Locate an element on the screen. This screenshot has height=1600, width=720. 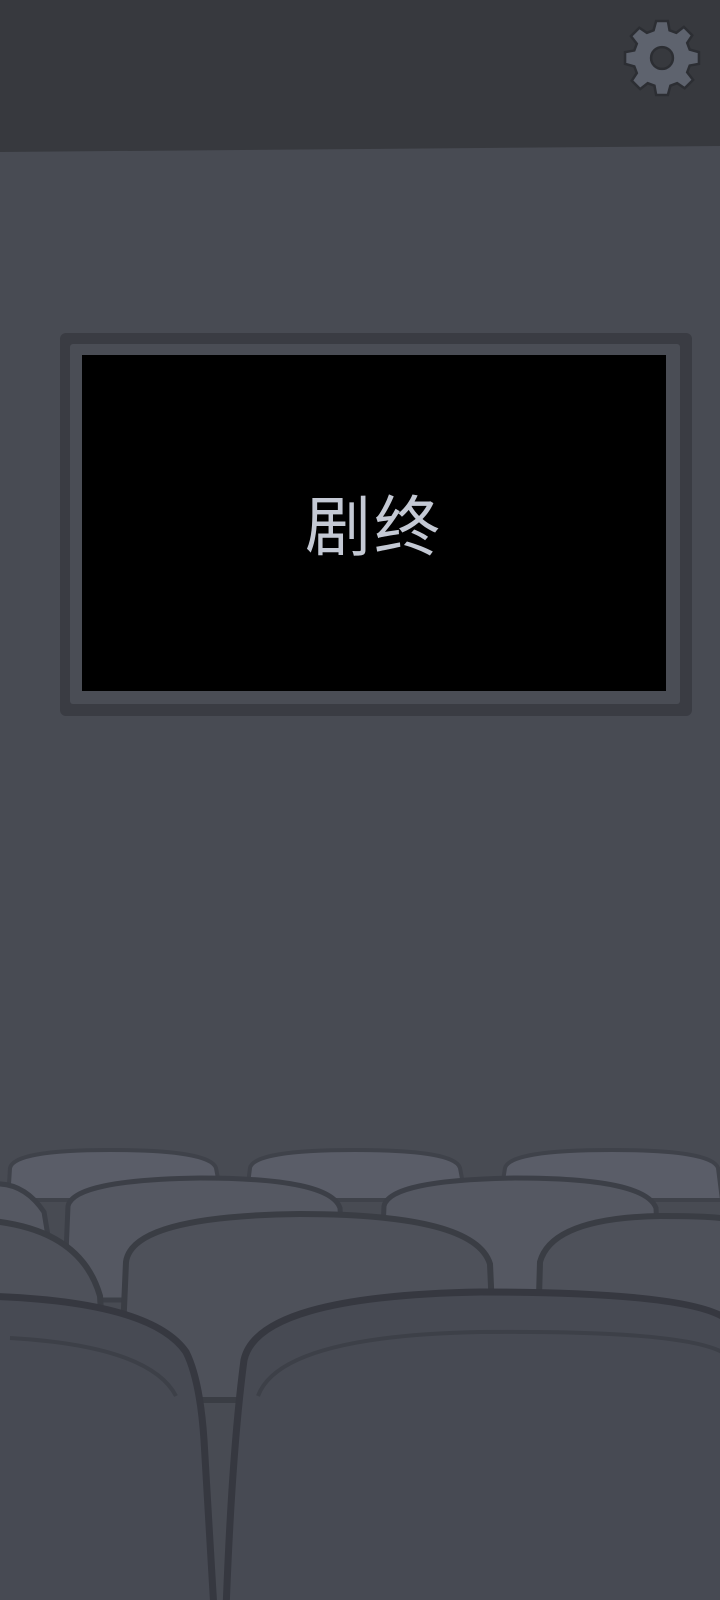
top-bar is located at coordinates (360, 76).